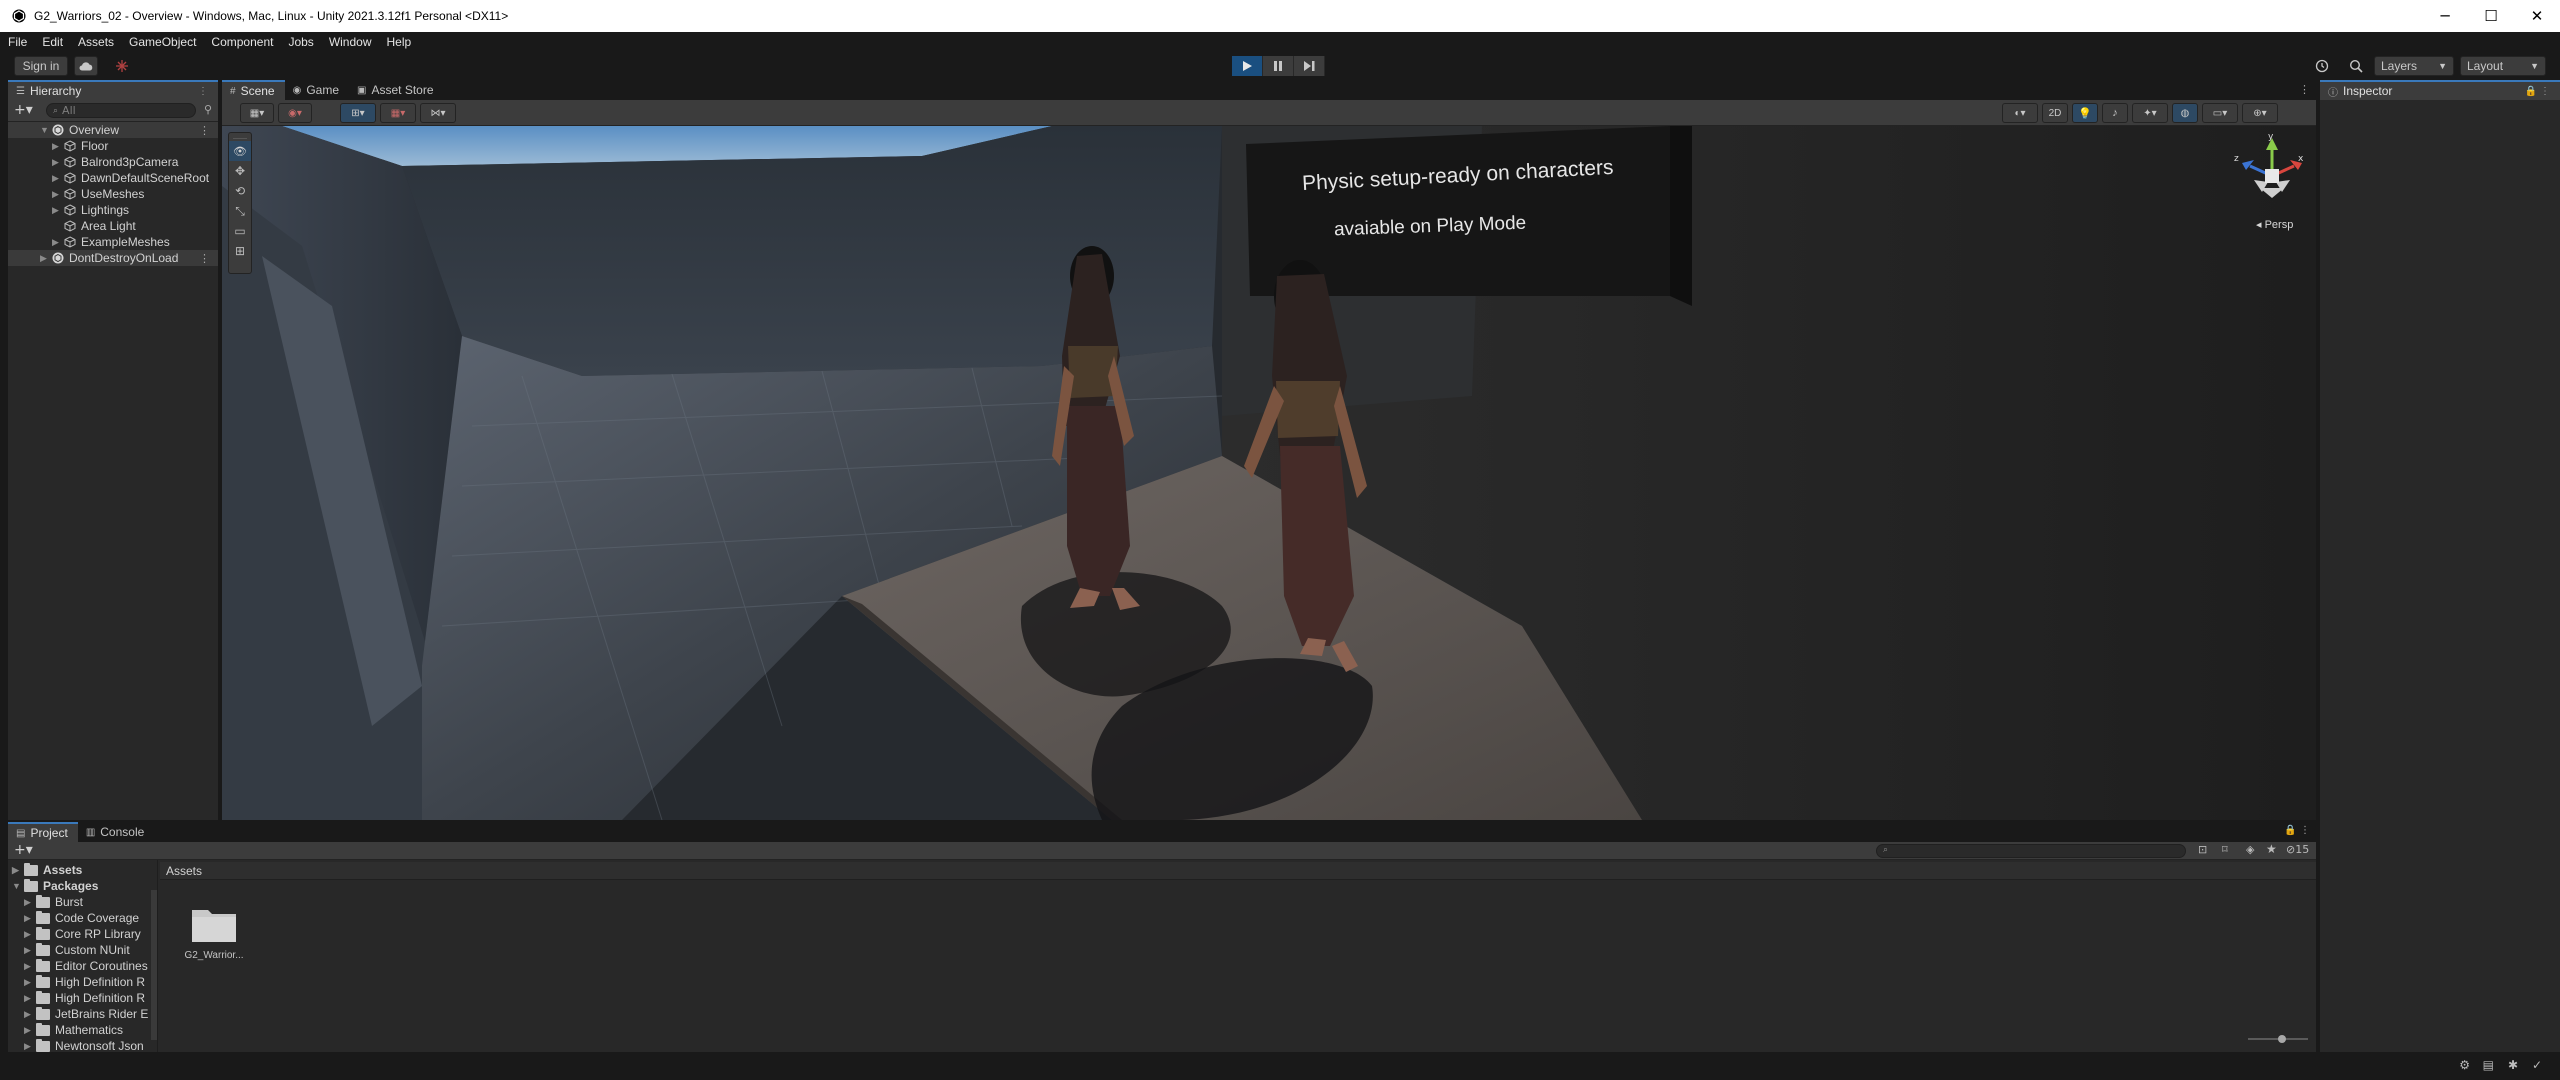 The image size is (2560, 1080). I want to click on unity-logo-icon, so click(19, 16).